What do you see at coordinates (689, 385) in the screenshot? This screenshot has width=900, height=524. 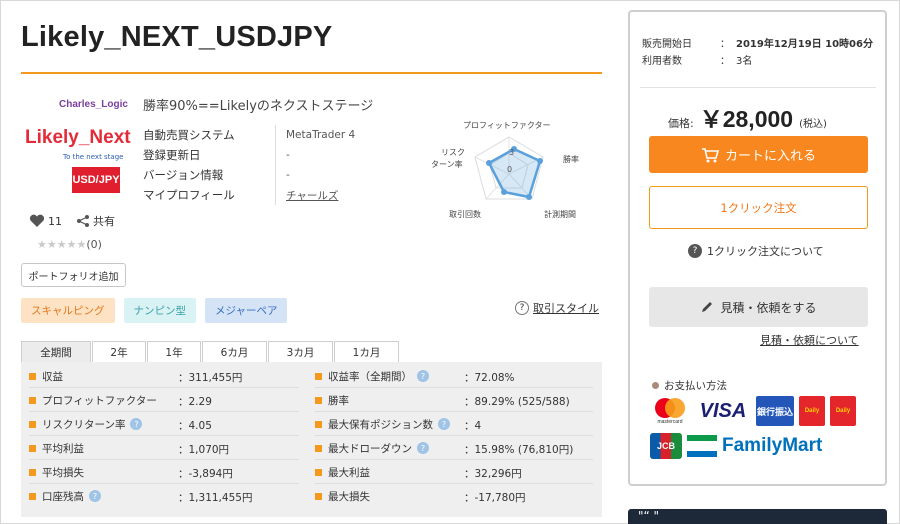 I see `payment-title: お支払い方法` at bounding box center [689, 385].